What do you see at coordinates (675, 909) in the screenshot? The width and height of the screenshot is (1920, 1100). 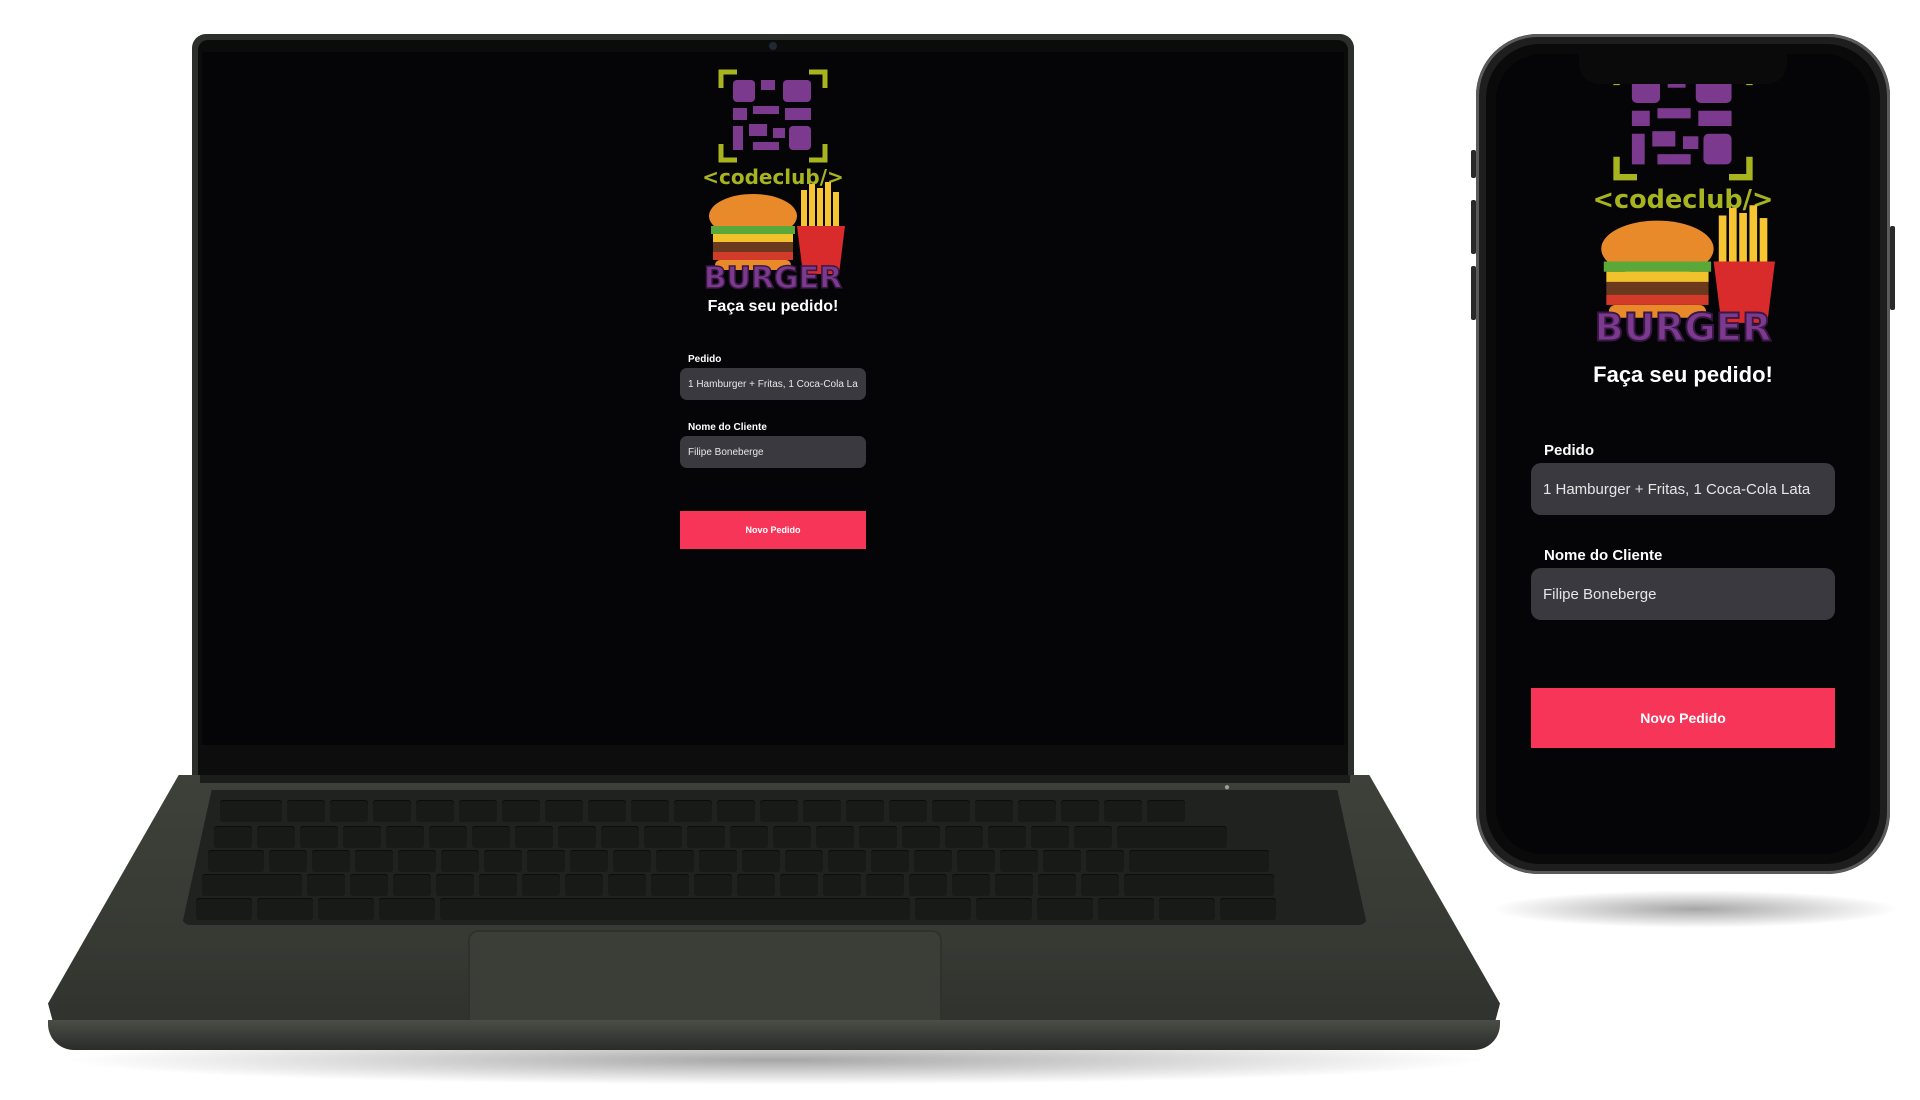 I see `spacebar` at bounding box center [675, 909].